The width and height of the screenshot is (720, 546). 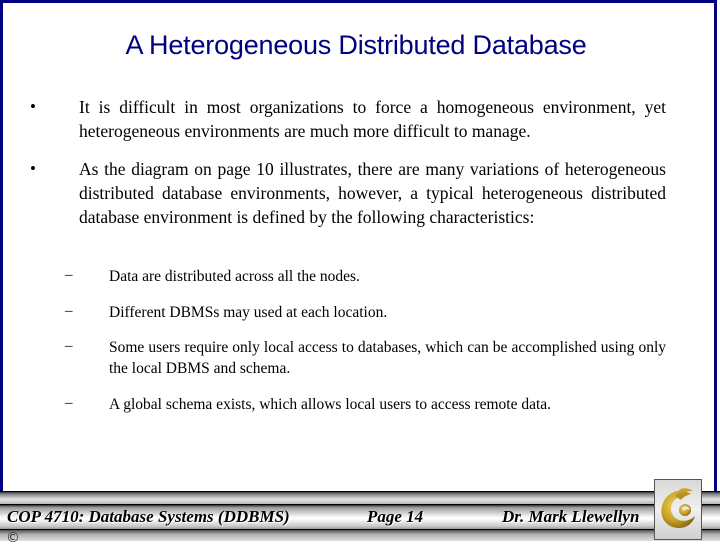 I want to click on ucf-pegasus-logo-icon, so click(x=678, y=508).